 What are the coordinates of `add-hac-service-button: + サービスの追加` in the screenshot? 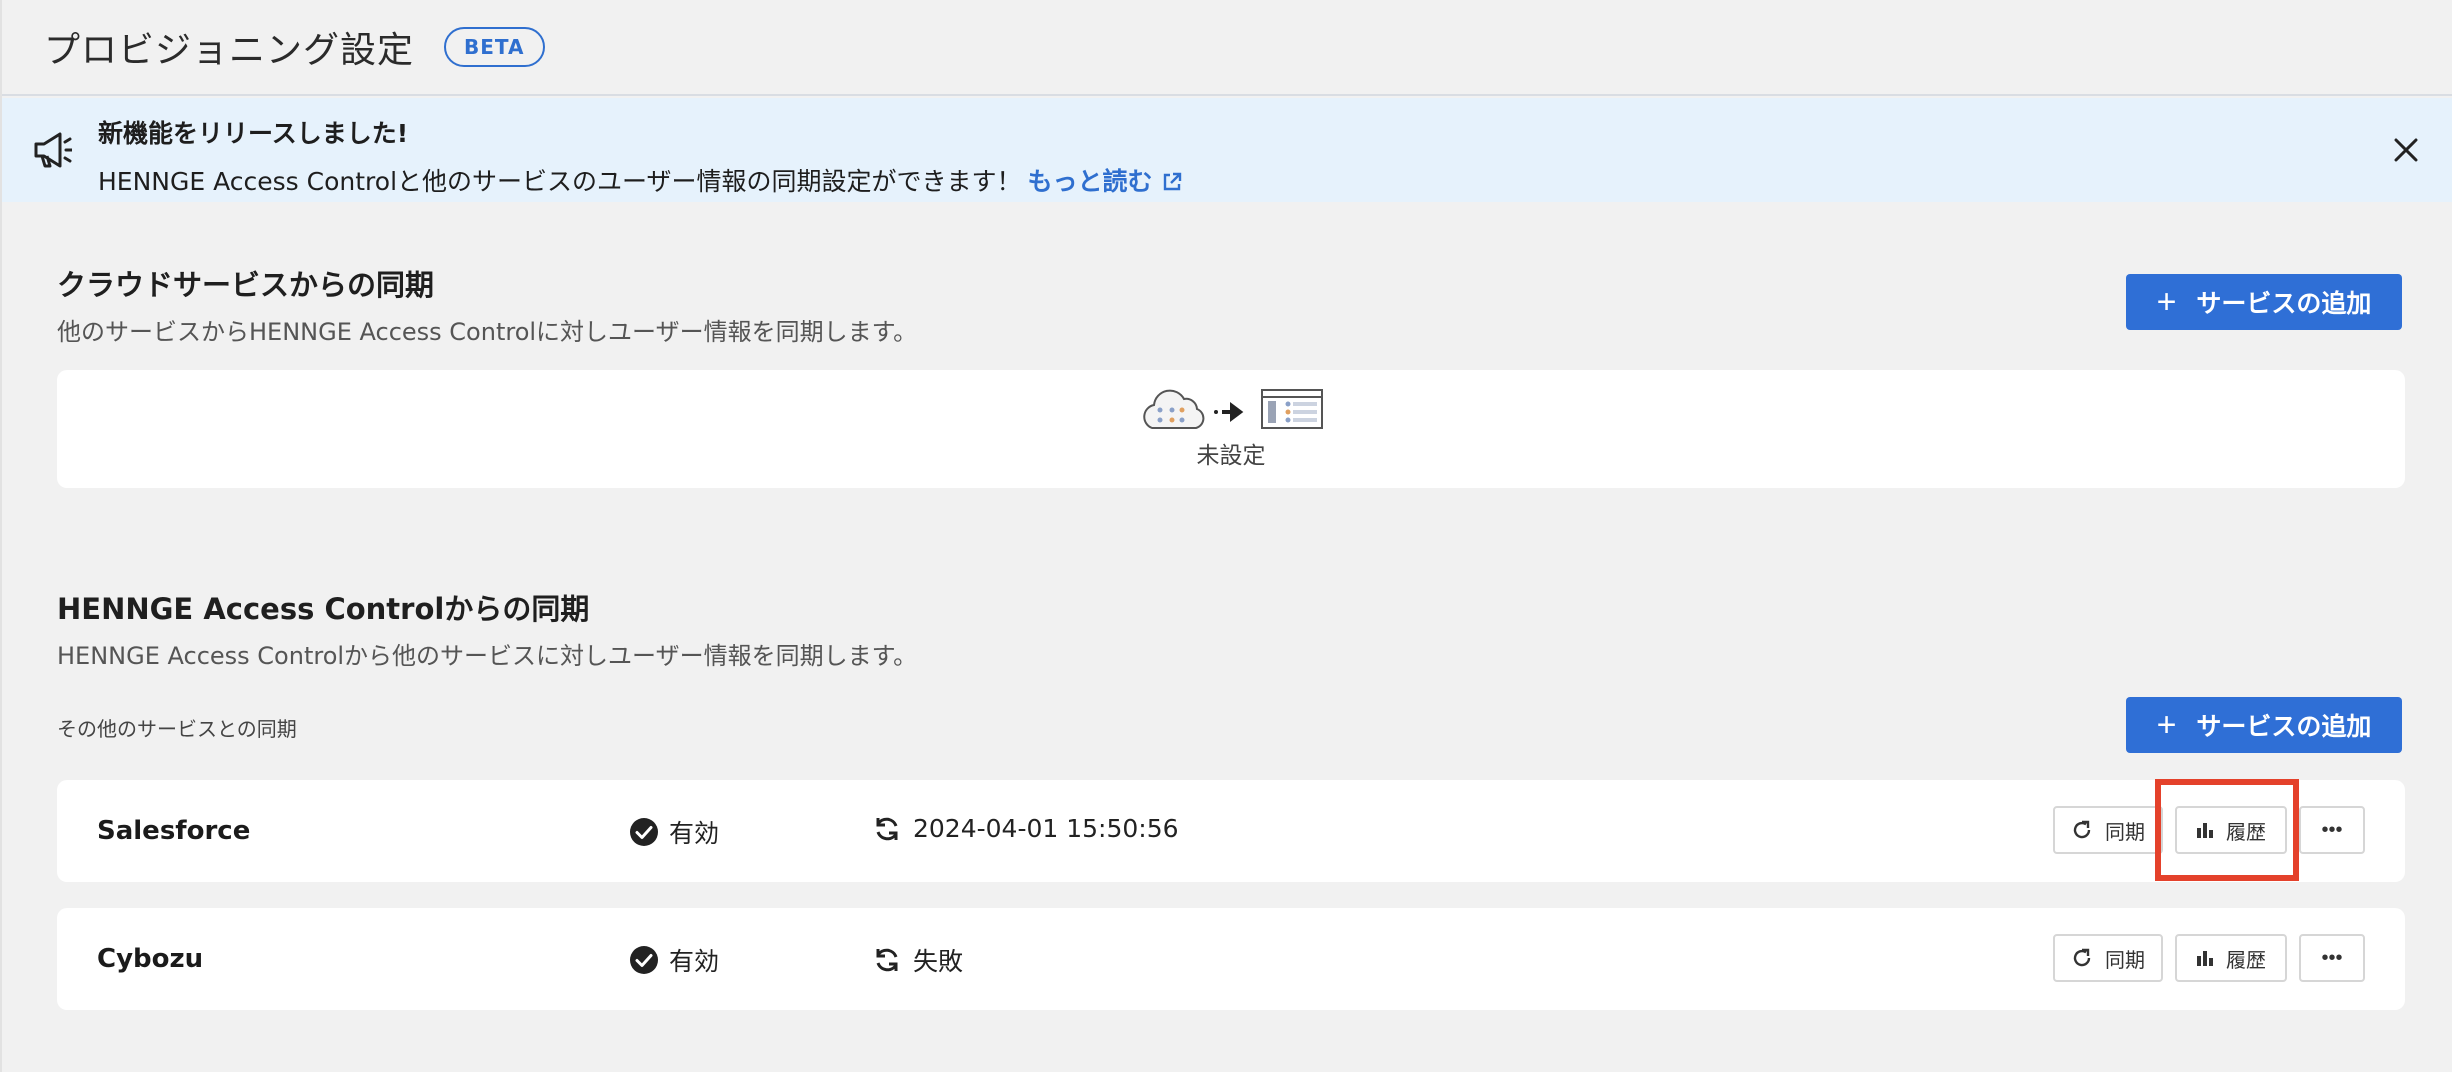 It's located at (2264, 725).